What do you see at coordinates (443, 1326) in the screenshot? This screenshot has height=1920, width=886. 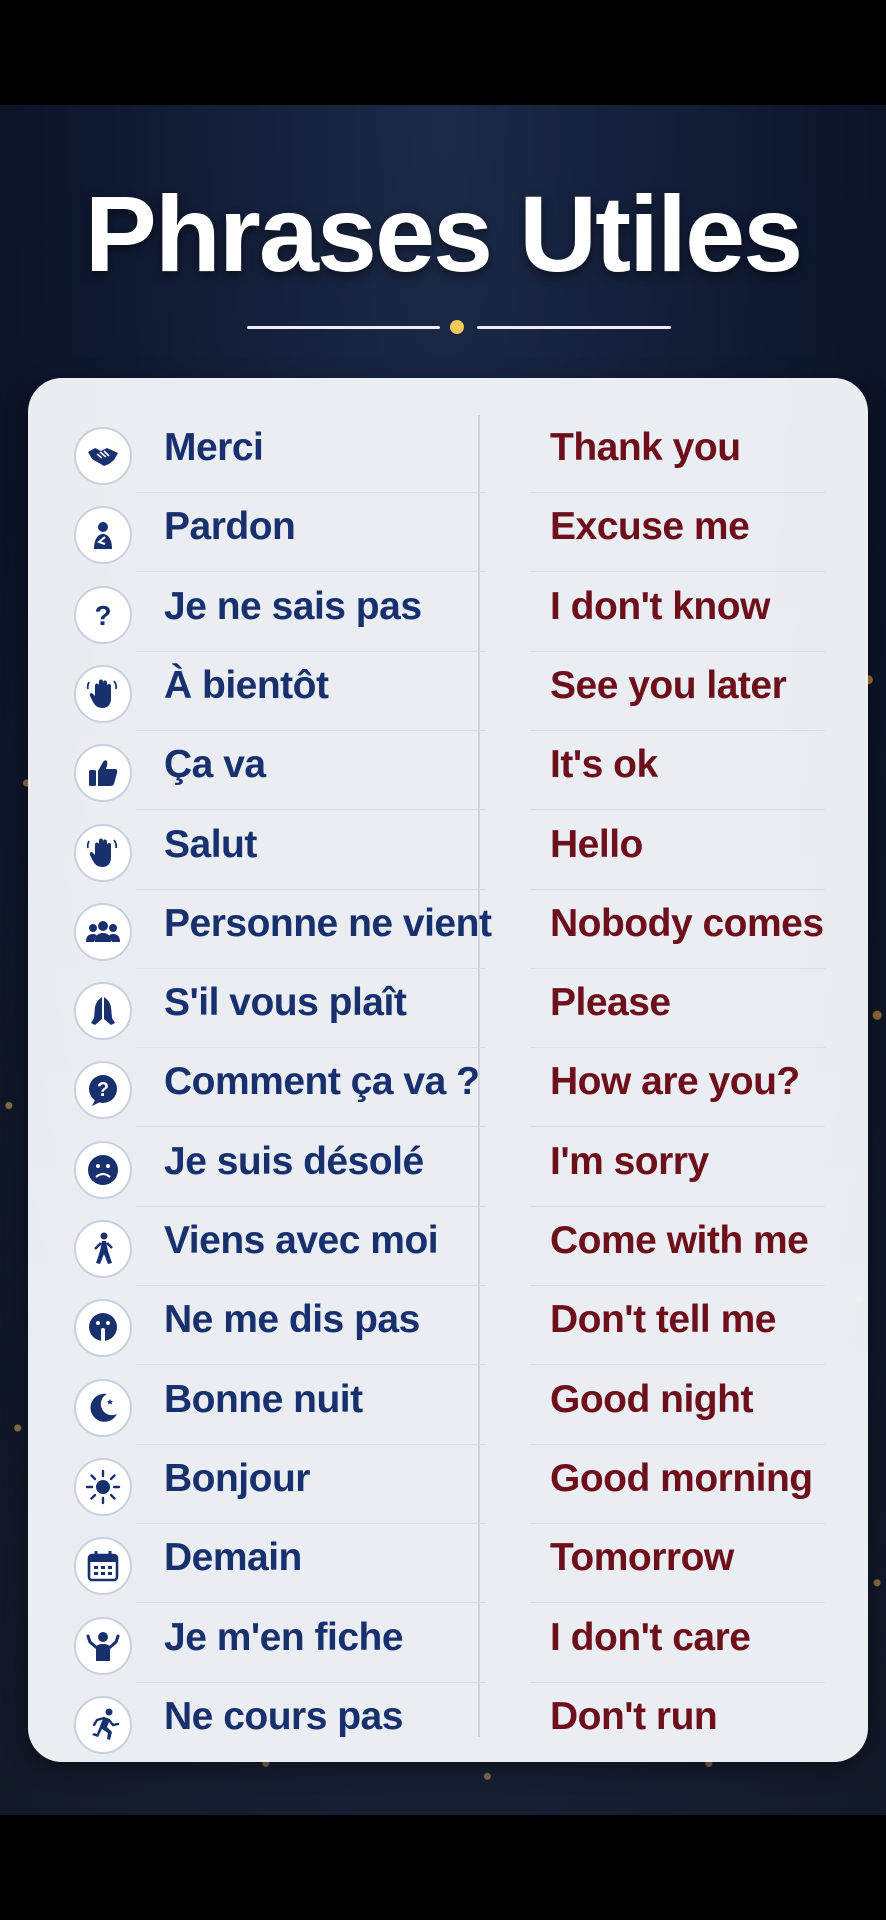 I see `phrase-row: Ne me dis pas Don't tell me` at bounding box center [443, 1326].